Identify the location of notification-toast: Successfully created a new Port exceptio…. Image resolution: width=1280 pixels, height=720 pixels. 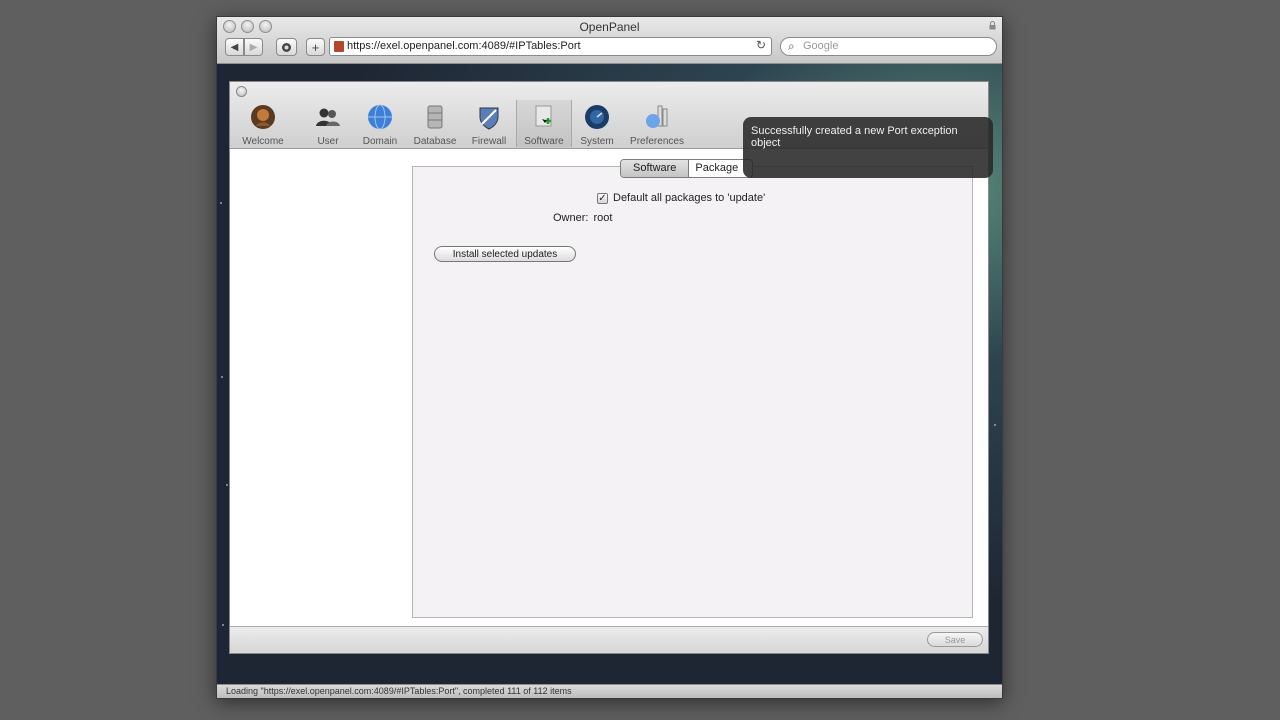
(868, 147).